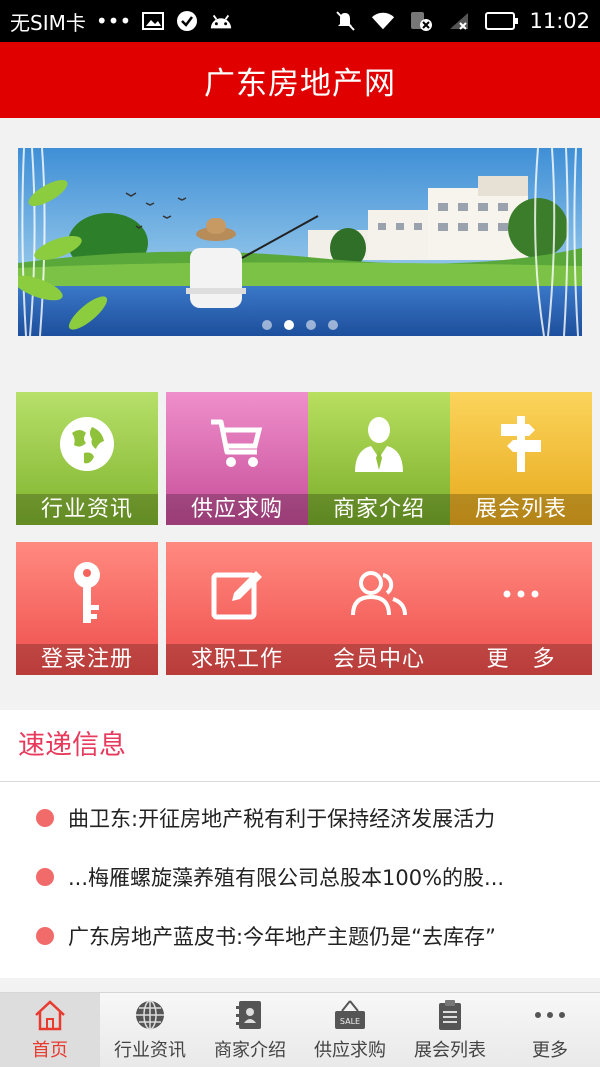 Image resolution: width=600 pixels, height=1067 pixels. Describe the element at coordinates (282, 936) in the screenshot. I see `news-item-text: 广东房地产蓝皮书:今年地产主题仍是“去库存”` at that location.